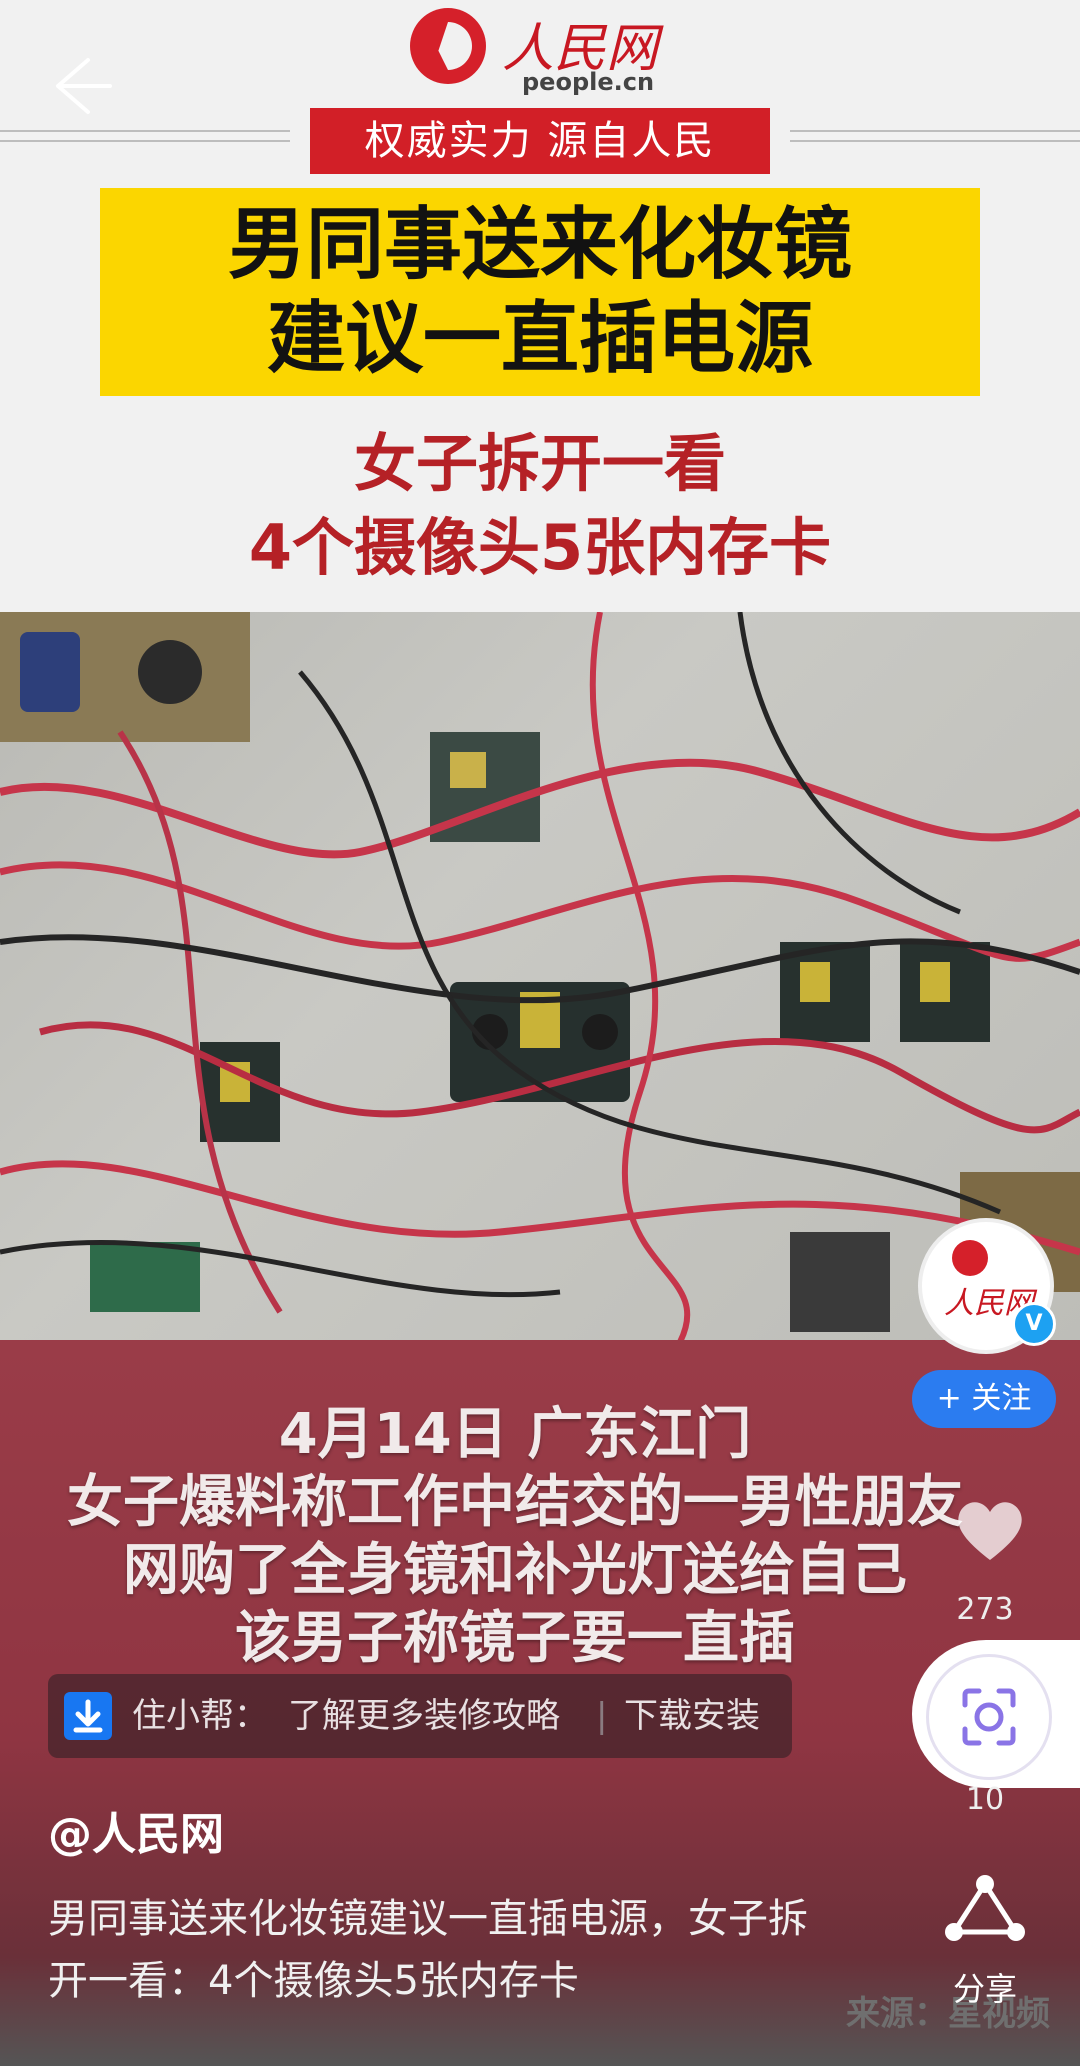  Describe the element at coordinates (515, 1434) in the screenshot. I see `caption-line: 4月14日 广东江门` at that location.